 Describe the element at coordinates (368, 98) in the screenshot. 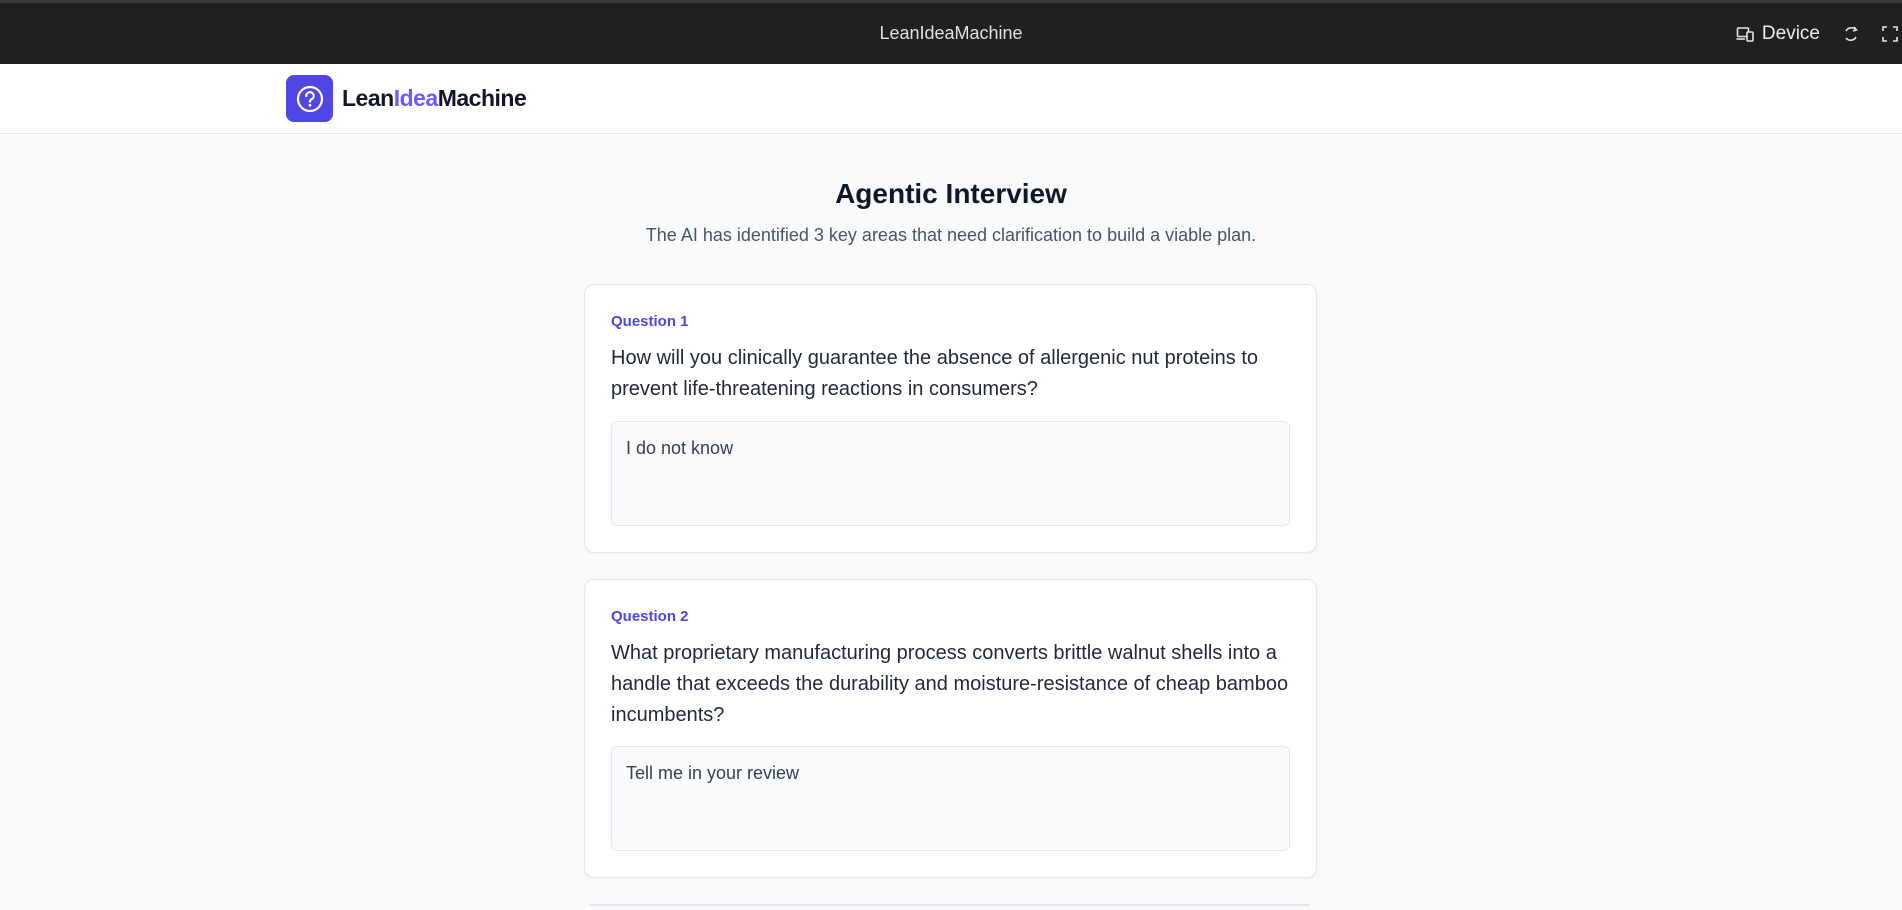

I see `brand-name-lean: Lean` at that location.